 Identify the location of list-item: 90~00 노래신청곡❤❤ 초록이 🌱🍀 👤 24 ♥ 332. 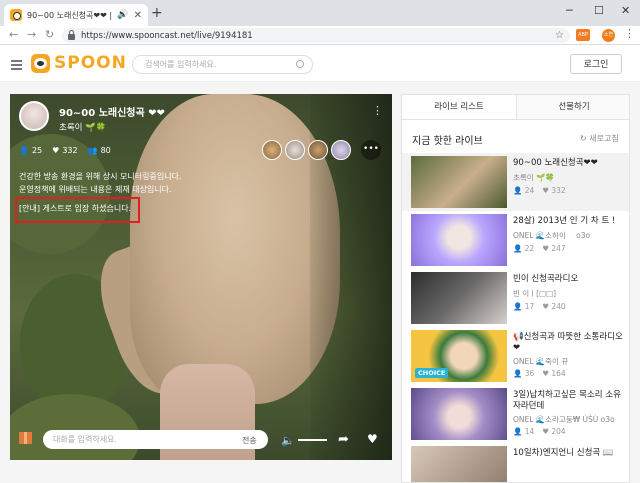
(515, 182).